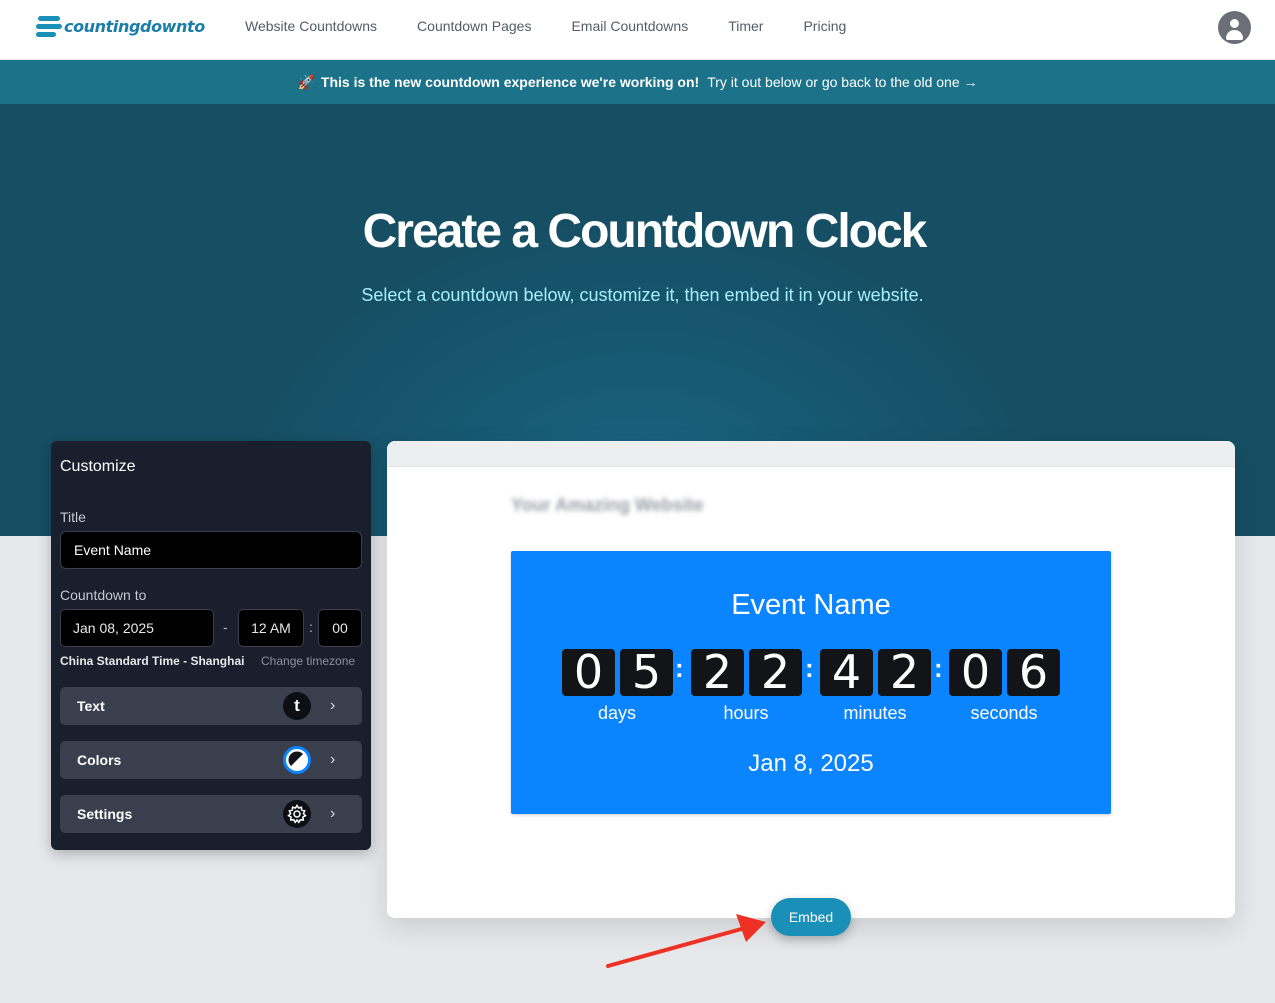 This screenshot has width=1275, height=1003. Describe the element at coordinates (211, 814) in the screenshot. I see `settings-section-toggle: Settings ›` at that location.